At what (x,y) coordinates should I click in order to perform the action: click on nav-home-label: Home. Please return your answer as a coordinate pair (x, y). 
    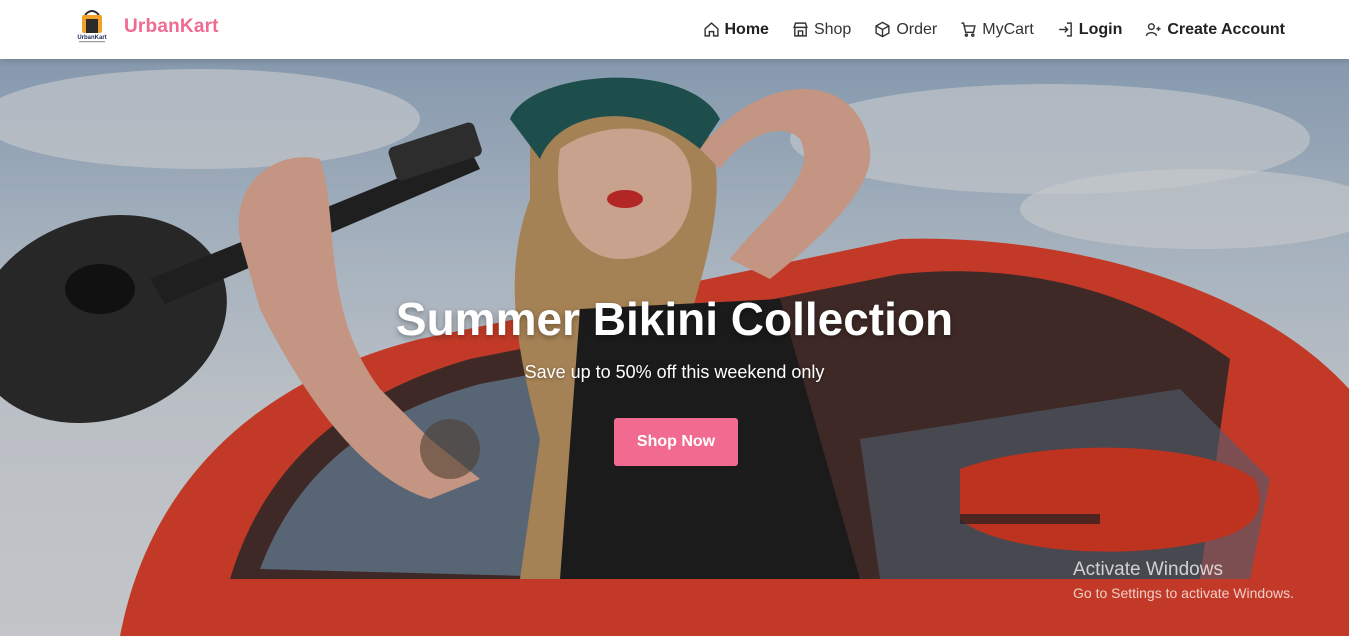
    Looking at the image, I should click on (746, 29).